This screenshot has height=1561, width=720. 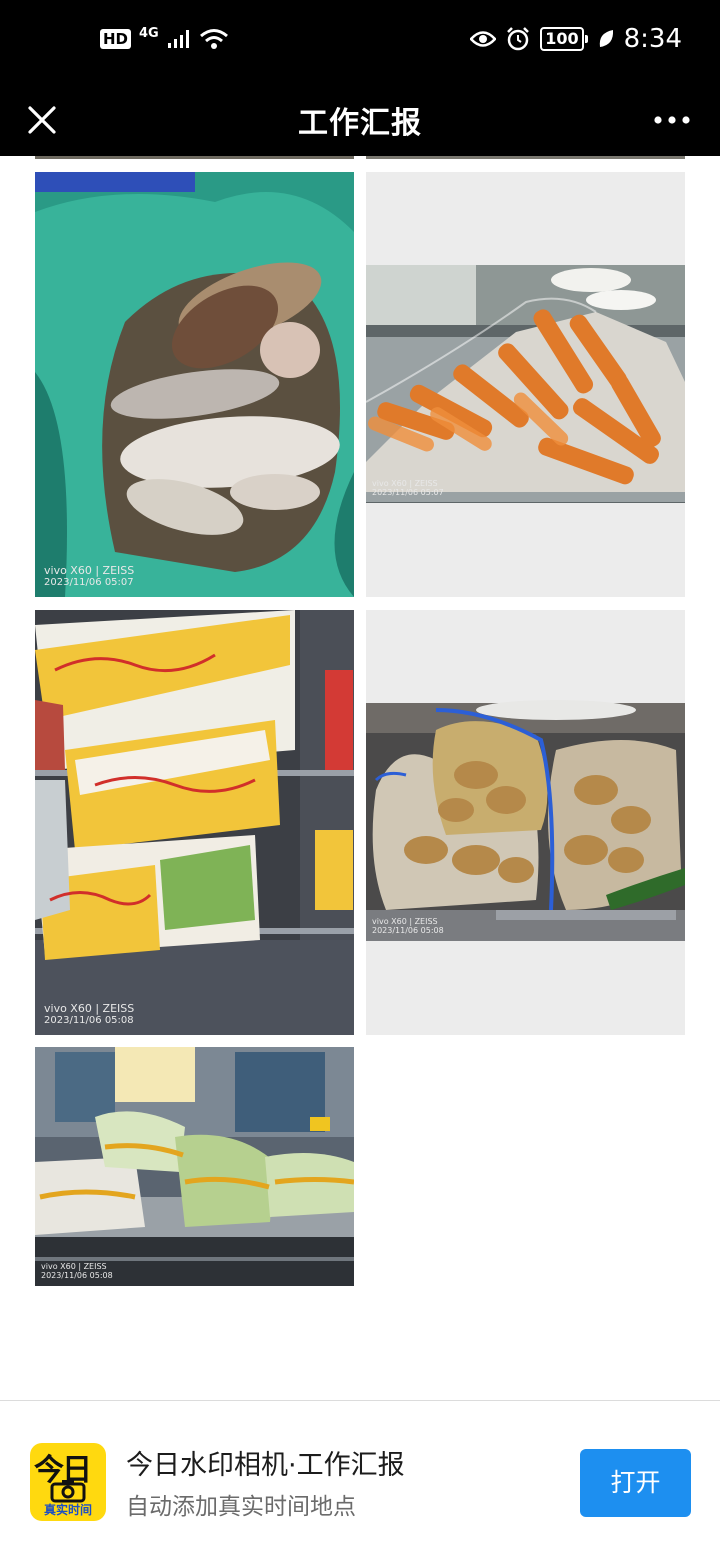 I want to click on nav-bar: 工作汇报, so click(x=360, y=120).